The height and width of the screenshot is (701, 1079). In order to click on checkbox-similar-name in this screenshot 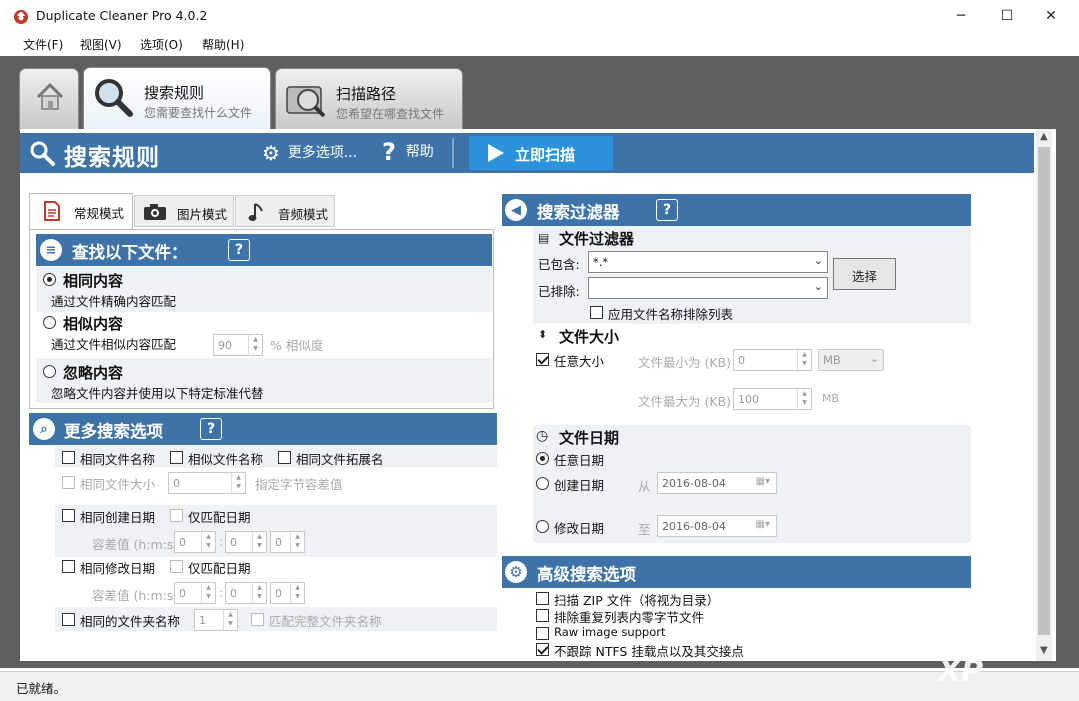, I will do `click(176, 457)`.